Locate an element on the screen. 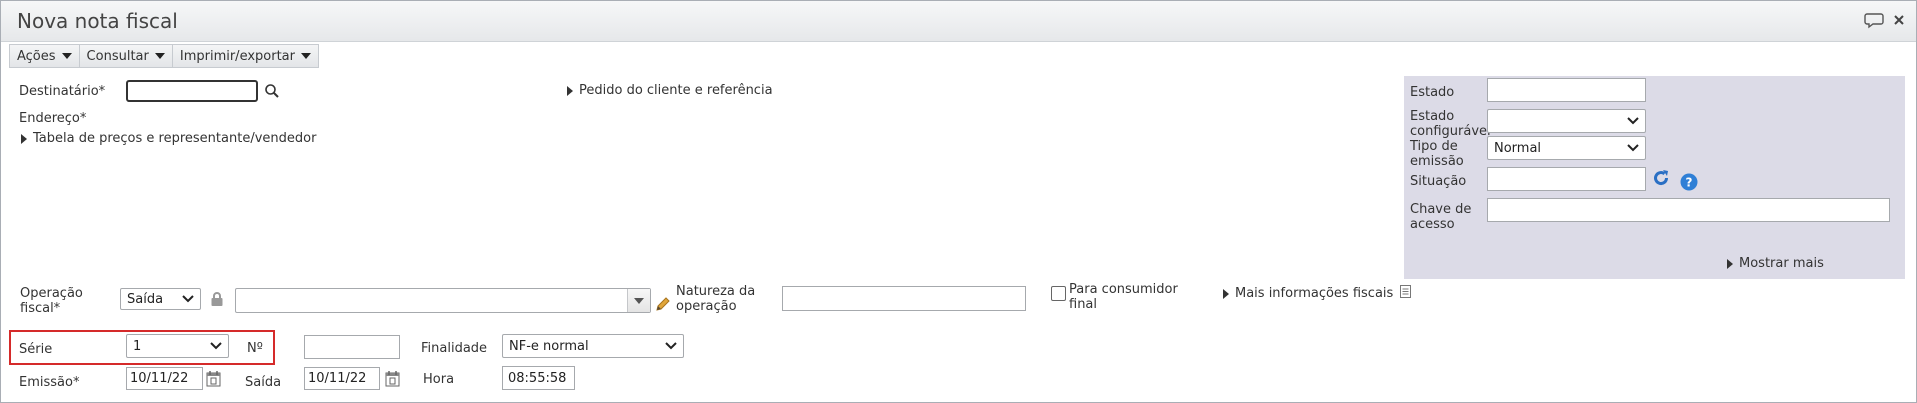  tipo-emissao-value: Normal is located at coordinates (1518, 148).